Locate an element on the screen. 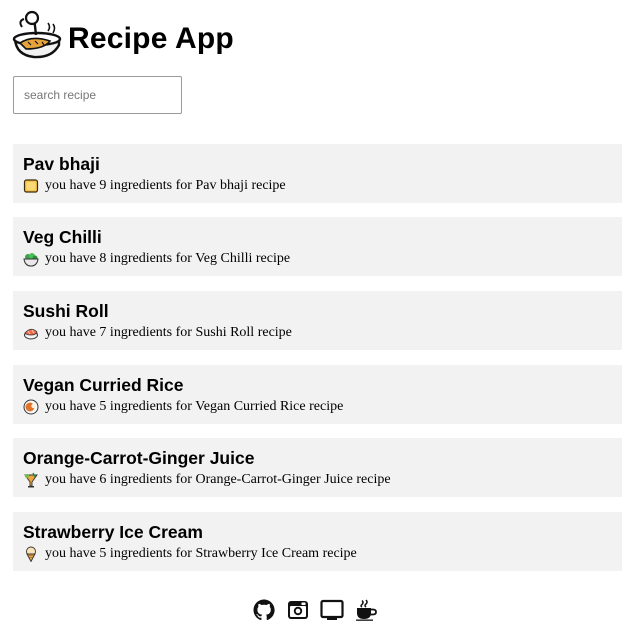  recipe-name: Orange-Carrot-Ginger Juice is located at coordinates (139, 458).